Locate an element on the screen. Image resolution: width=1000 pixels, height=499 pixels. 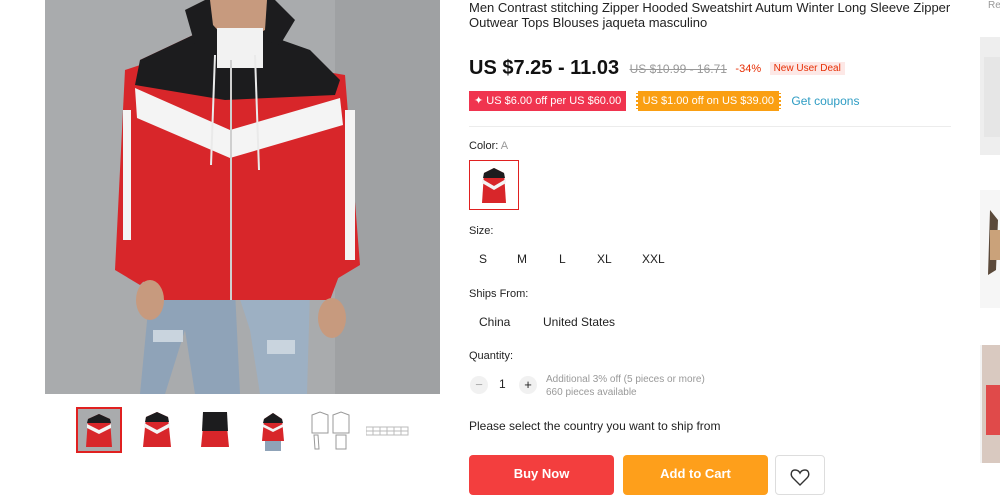
quantity-value: 1 is located at coordinates (502, 384).